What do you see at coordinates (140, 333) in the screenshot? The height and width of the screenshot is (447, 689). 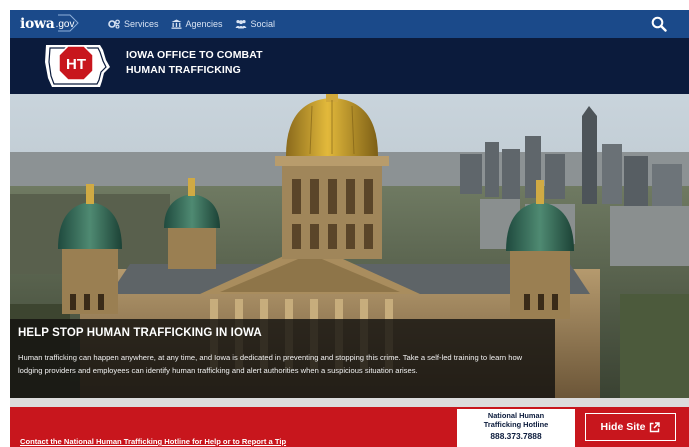 I see `hero-heading: HELP STOP HUMAN TRAFFICKING IN IOWA` at bounding box center [140, 333].